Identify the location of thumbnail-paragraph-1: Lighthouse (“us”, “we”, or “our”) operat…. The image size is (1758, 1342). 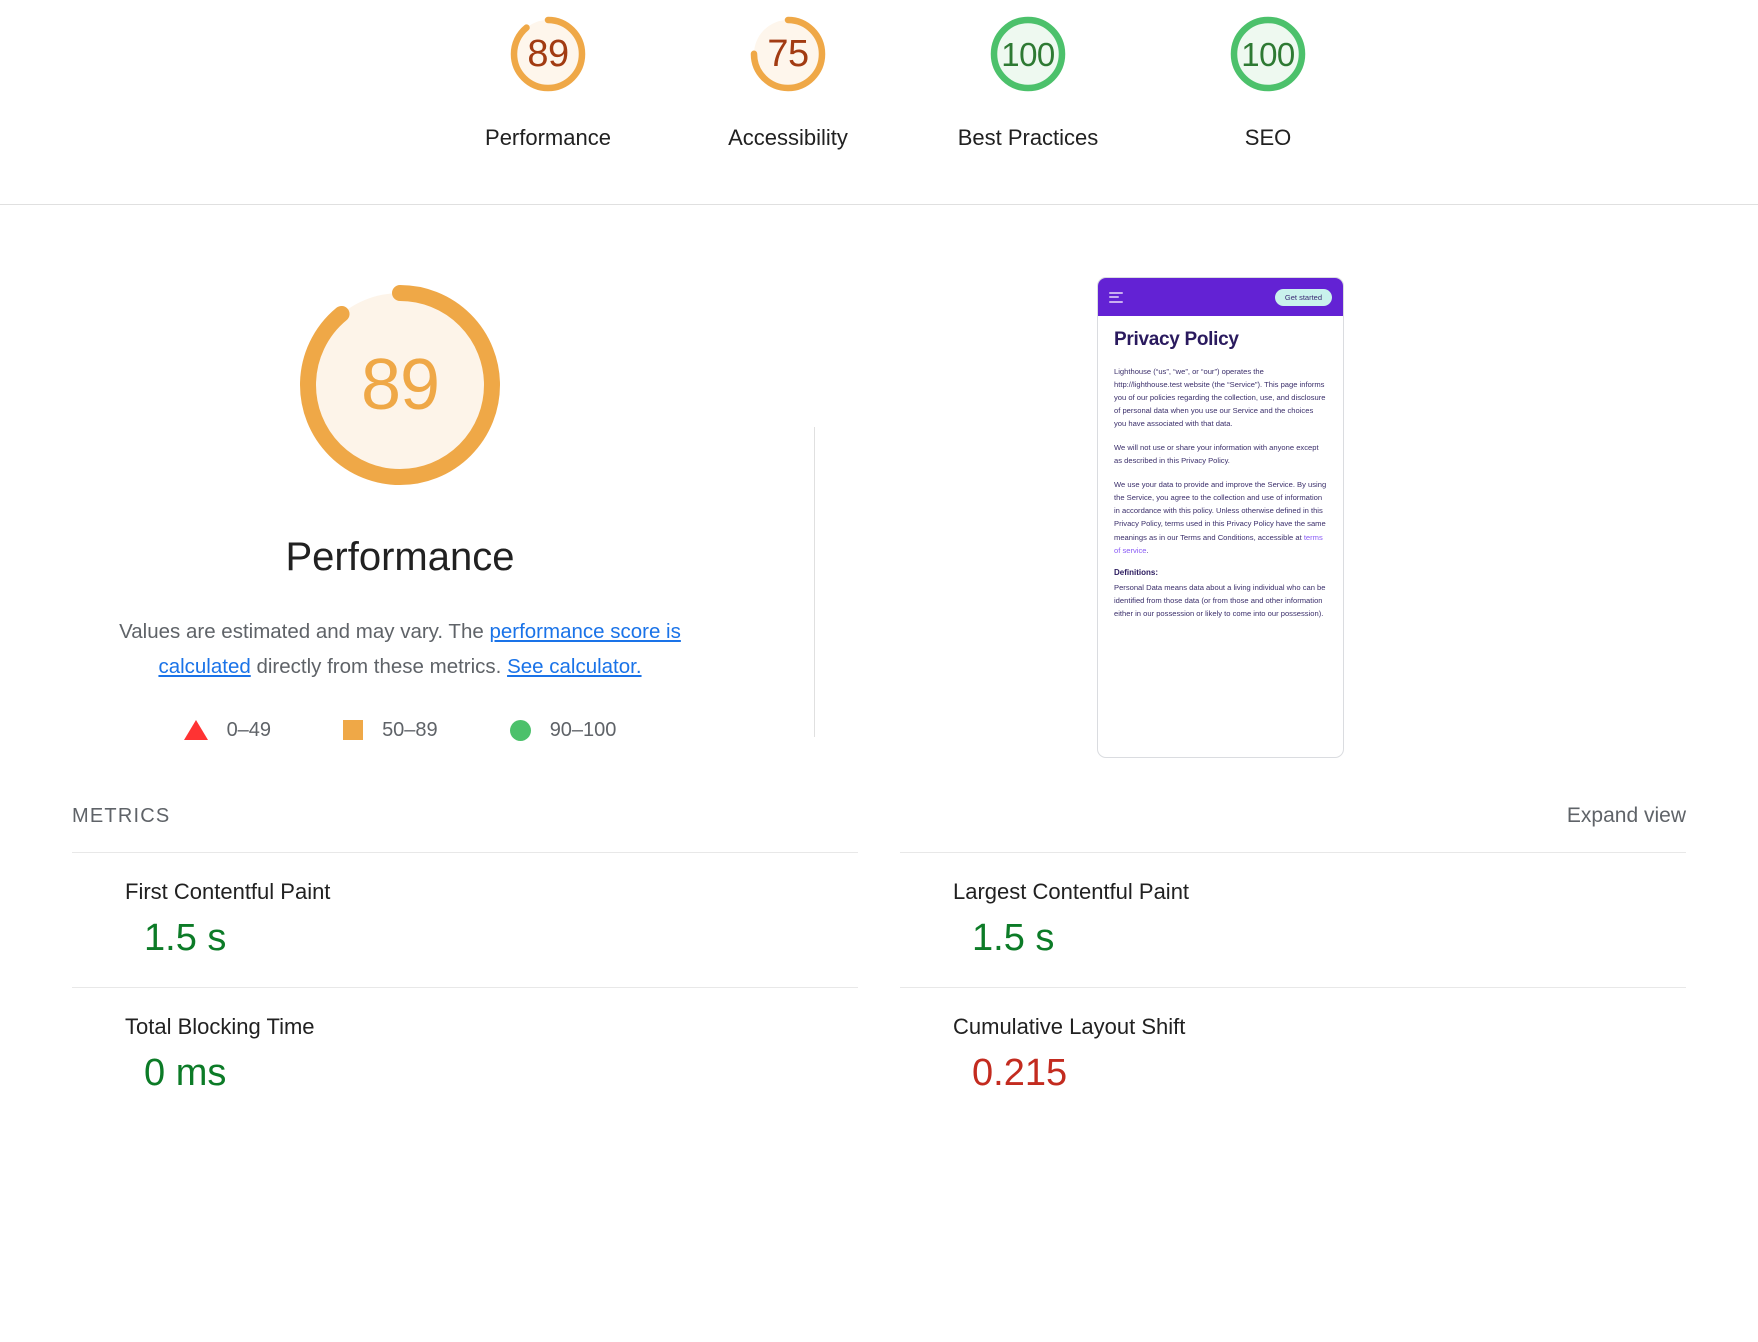
(1220, 398).